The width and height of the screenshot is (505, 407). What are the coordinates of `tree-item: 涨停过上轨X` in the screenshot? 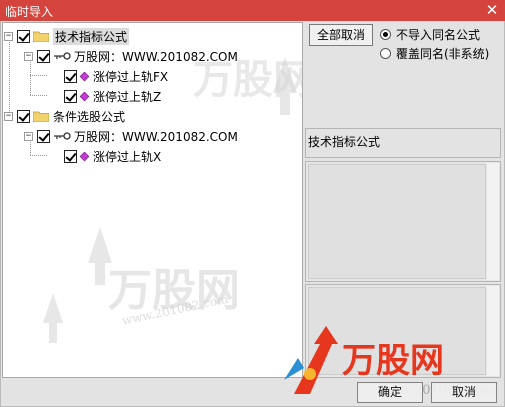 It's located at (112, 156).